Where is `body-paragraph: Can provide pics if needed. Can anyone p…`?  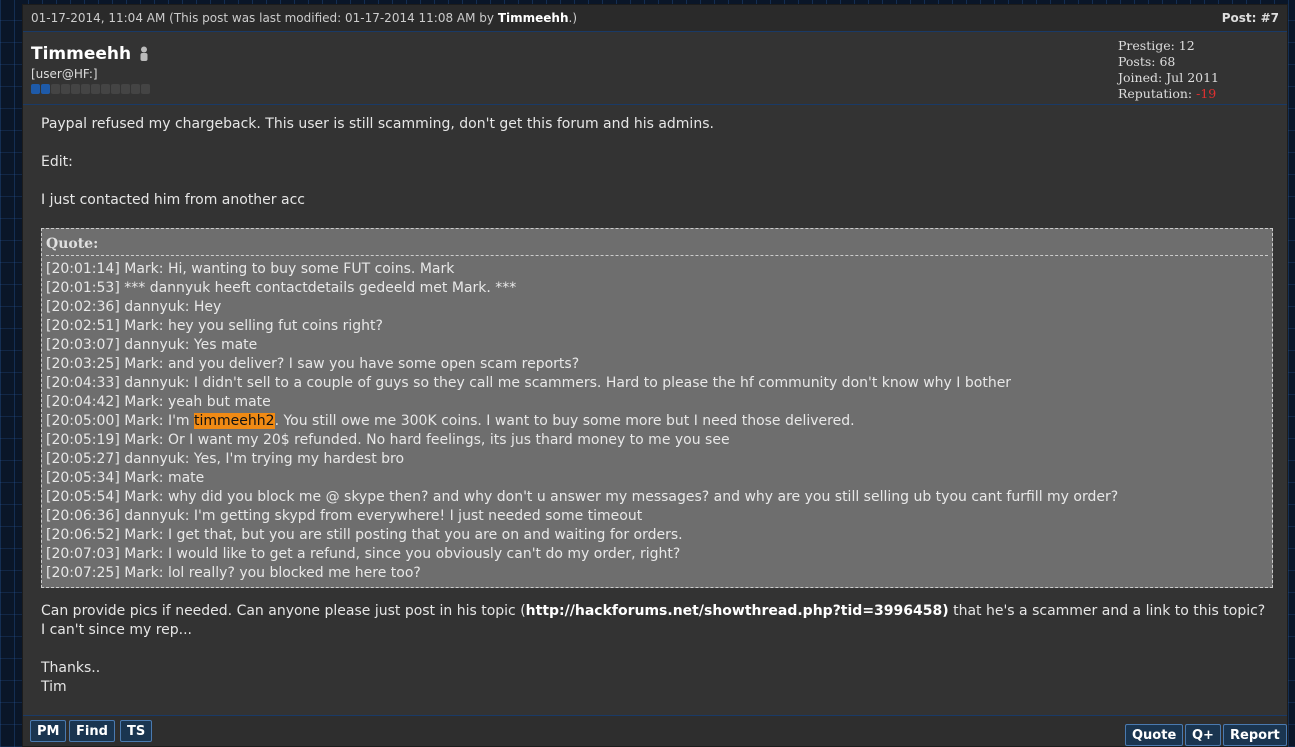
body-paragraph: Can provide pics if needed. Can anyone p… is located at coordinates (653, 620).